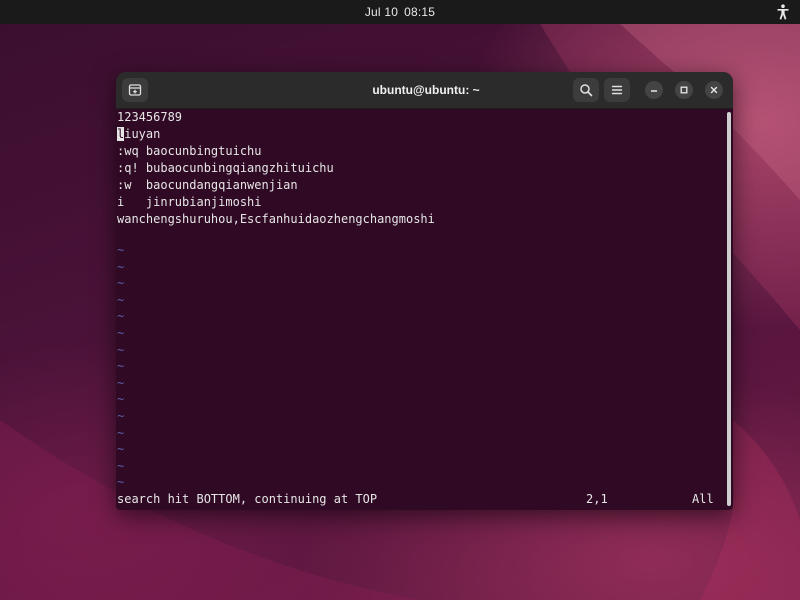 Image resolution: width=800 pixels, height=600 pixels. I want to click on vim-line-6: i jinrubianjimoshi, so click(189, 202).